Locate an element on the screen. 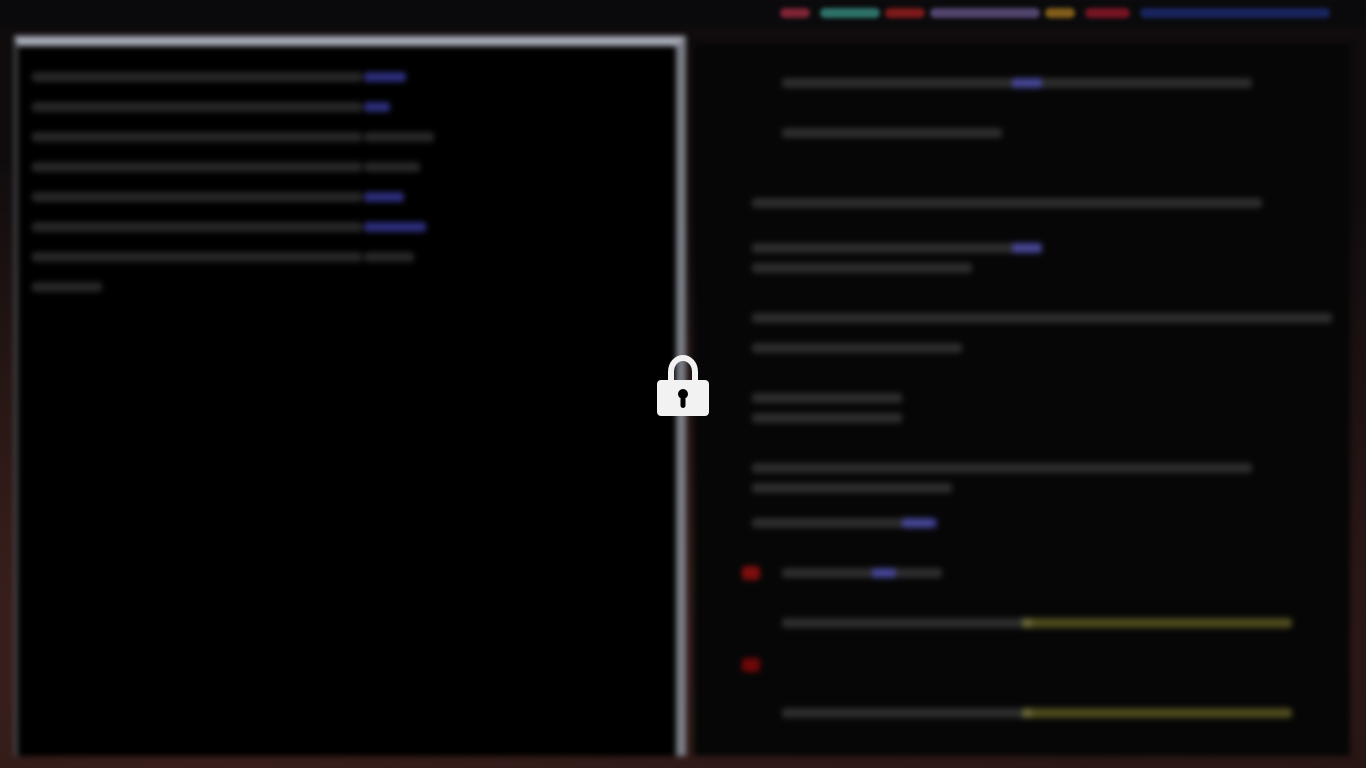  terminal-prompt is located at coordinates (67, 287).